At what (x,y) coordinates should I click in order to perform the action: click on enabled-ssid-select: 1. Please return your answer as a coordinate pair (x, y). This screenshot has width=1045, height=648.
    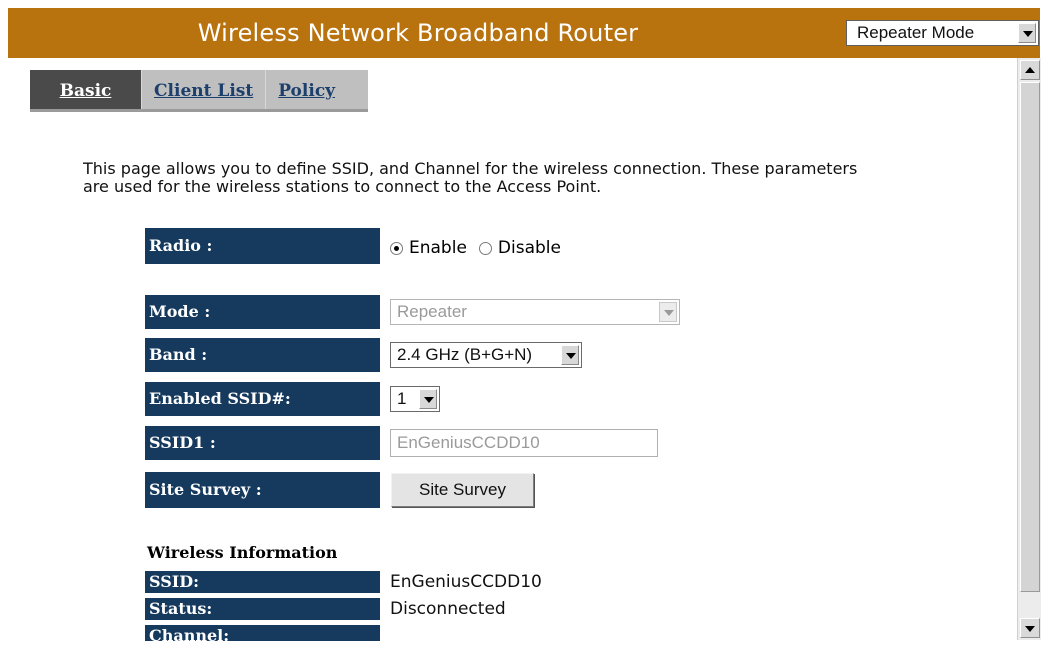
    Looking at the image, I should click on (415, 399).